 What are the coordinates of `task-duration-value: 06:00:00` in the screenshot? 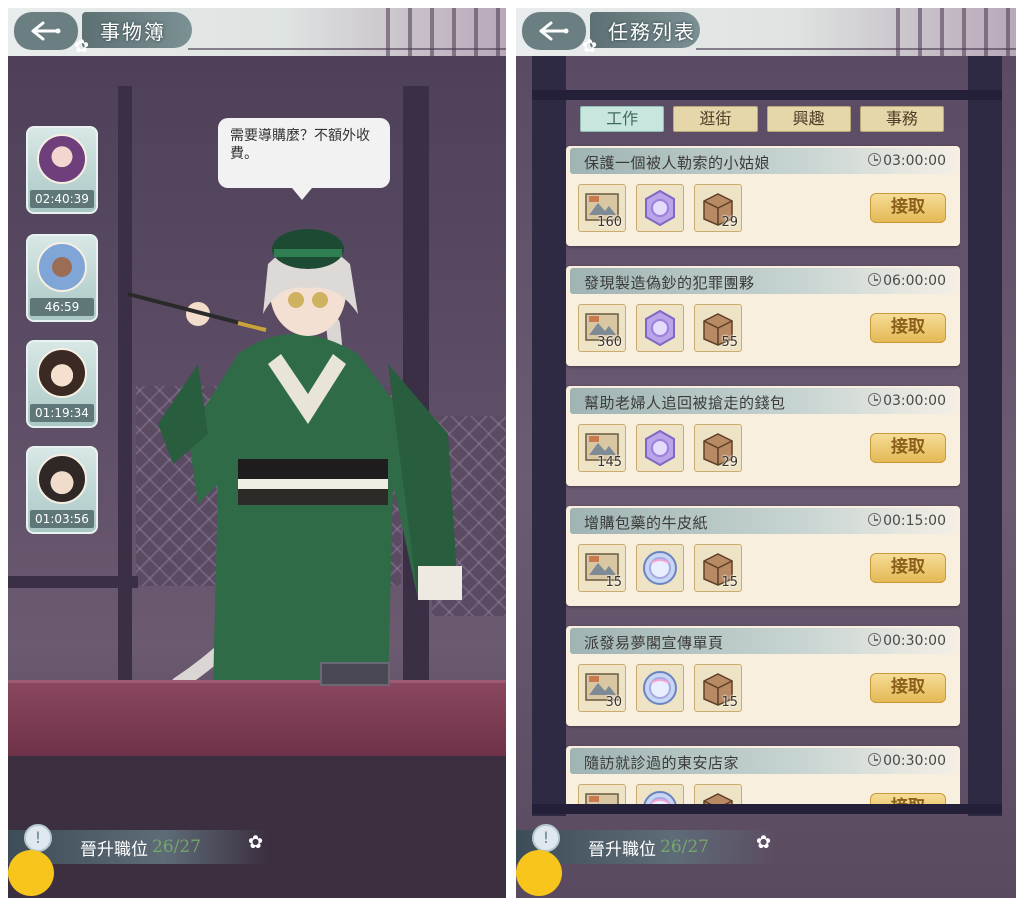 It's located at (914, 281).